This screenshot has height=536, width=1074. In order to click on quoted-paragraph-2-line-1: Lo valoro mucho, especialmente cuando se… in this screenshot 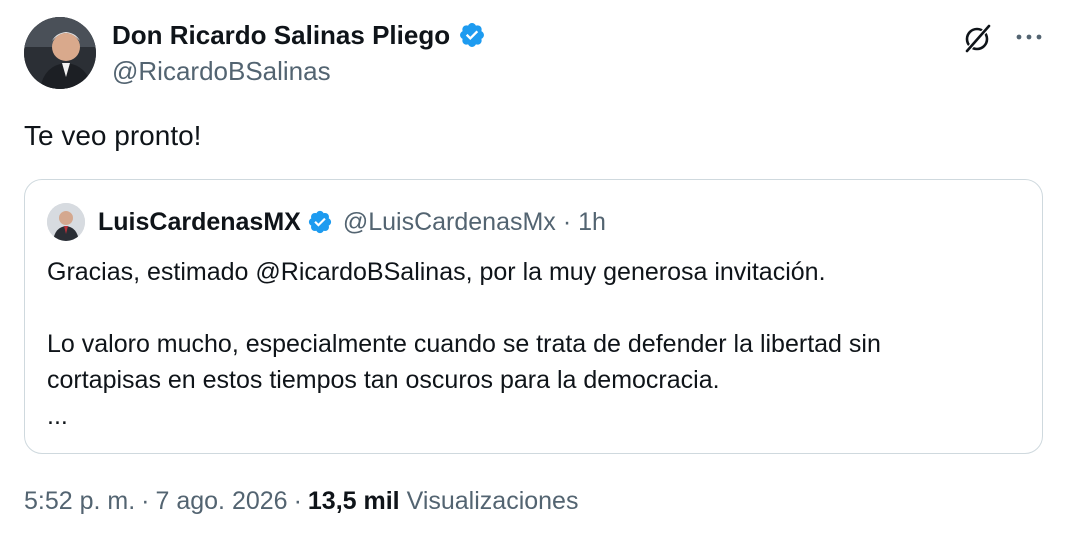, I will do `click(464, 344)`.